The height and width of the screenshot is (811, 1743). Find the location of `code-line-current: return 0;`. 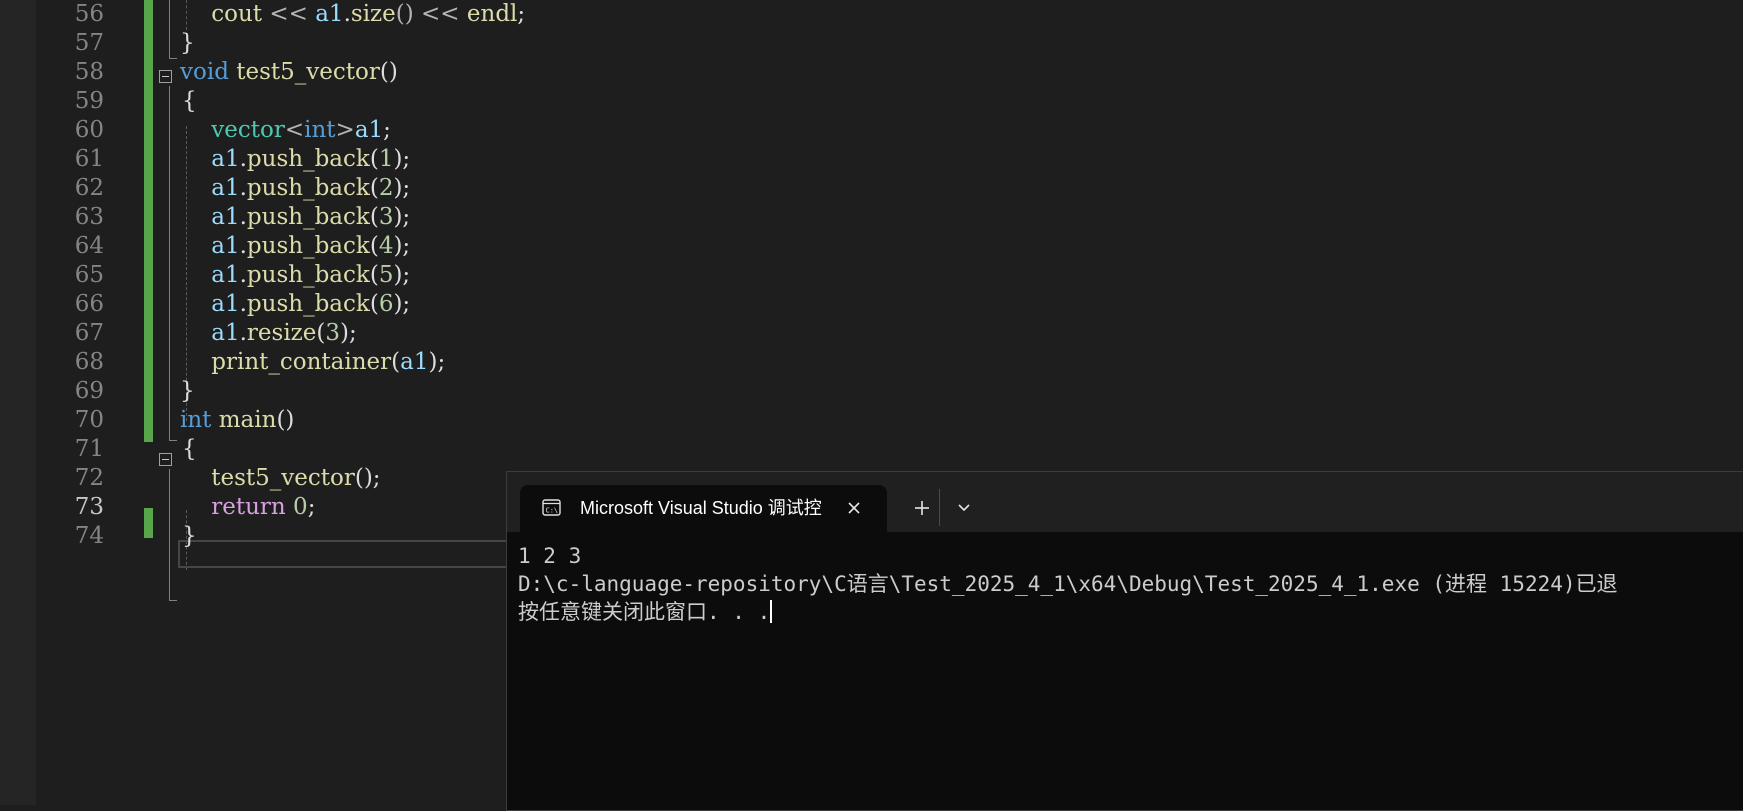

code-line-current: return 0; is located at coordinates (248, 507).